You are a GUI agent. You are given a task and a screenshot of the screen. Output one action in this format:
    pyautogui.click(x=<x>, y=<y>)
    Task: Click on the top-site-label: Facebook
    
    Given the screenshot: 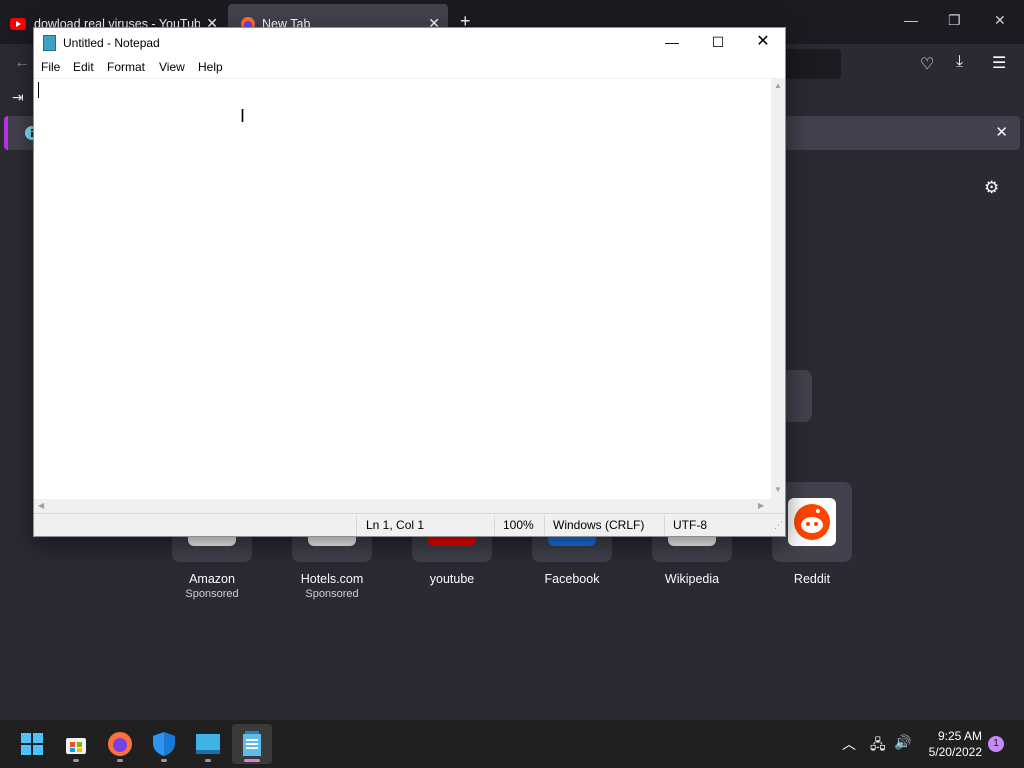 What is the action you would take?
    pyautogui.click(x=572, y=579)
    